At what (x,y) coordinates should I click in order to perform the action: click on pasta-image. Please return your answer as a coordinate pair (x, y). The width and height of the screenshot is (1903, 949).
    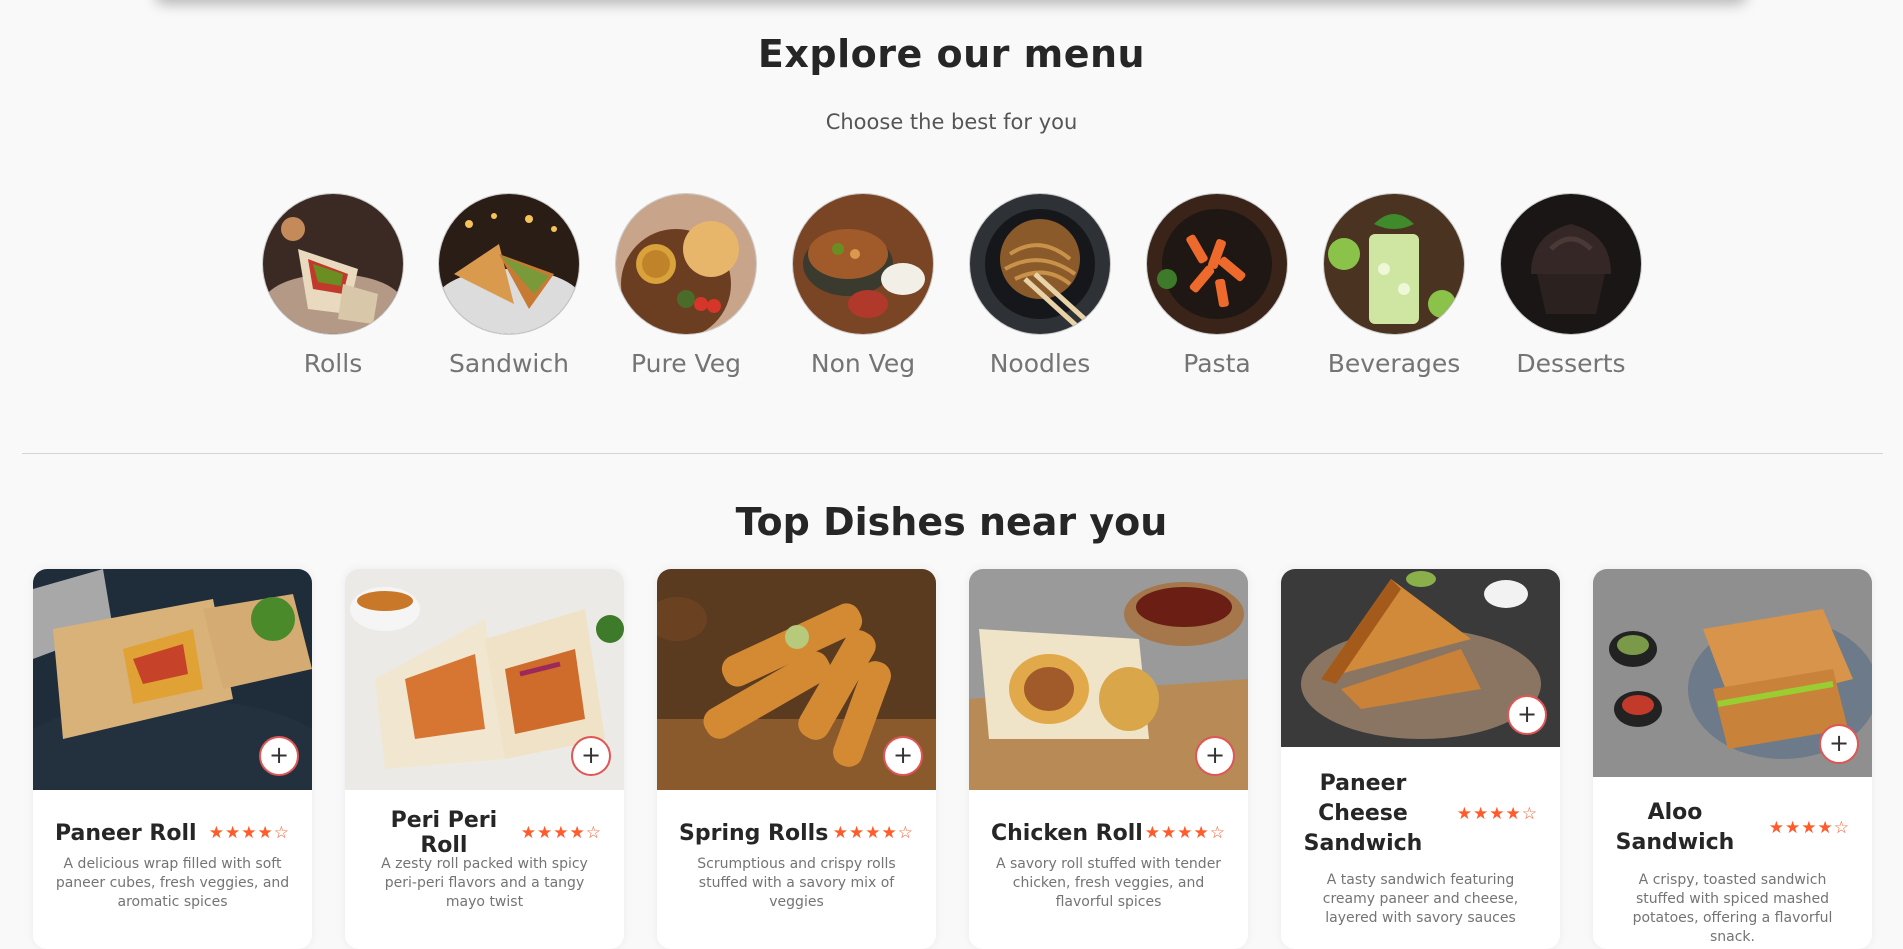
    Looking at the image, I should click on (1217, 264).